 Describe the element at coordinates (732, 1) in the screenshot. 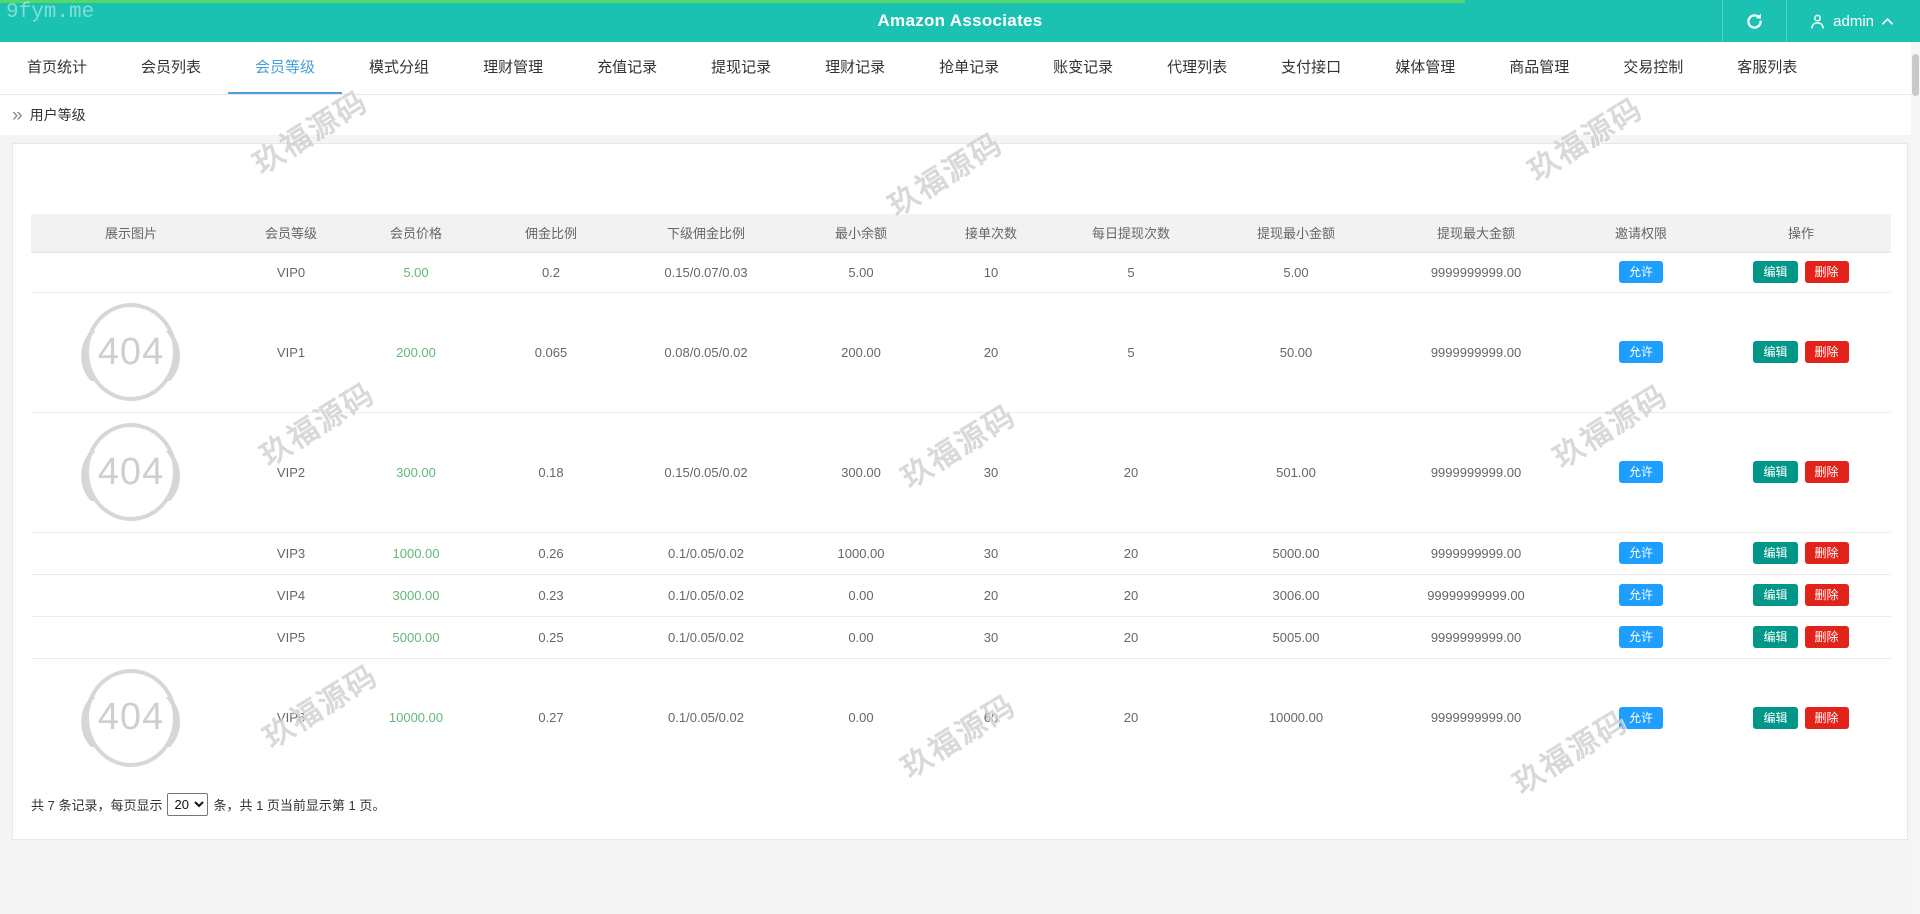

I see `loading-progress-bar` at that location.